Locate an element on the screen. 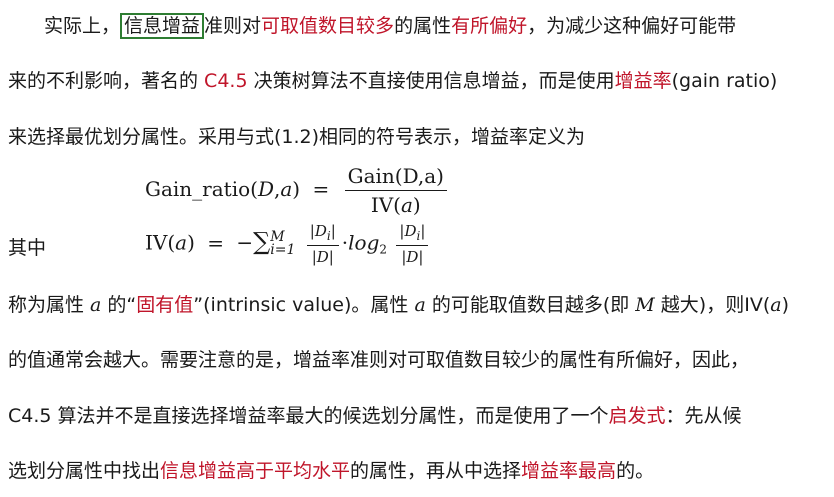  text: 准则对 is located at coordinates (233, 26).